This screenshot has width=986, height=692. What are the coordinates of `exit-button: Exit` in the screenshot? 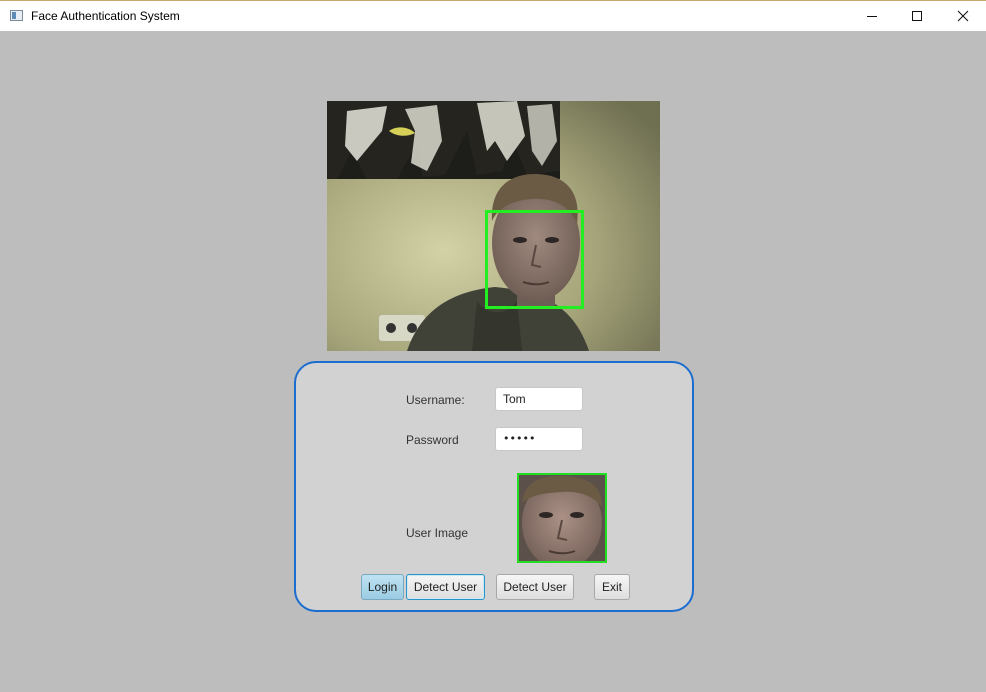 It's located at (612, 587).